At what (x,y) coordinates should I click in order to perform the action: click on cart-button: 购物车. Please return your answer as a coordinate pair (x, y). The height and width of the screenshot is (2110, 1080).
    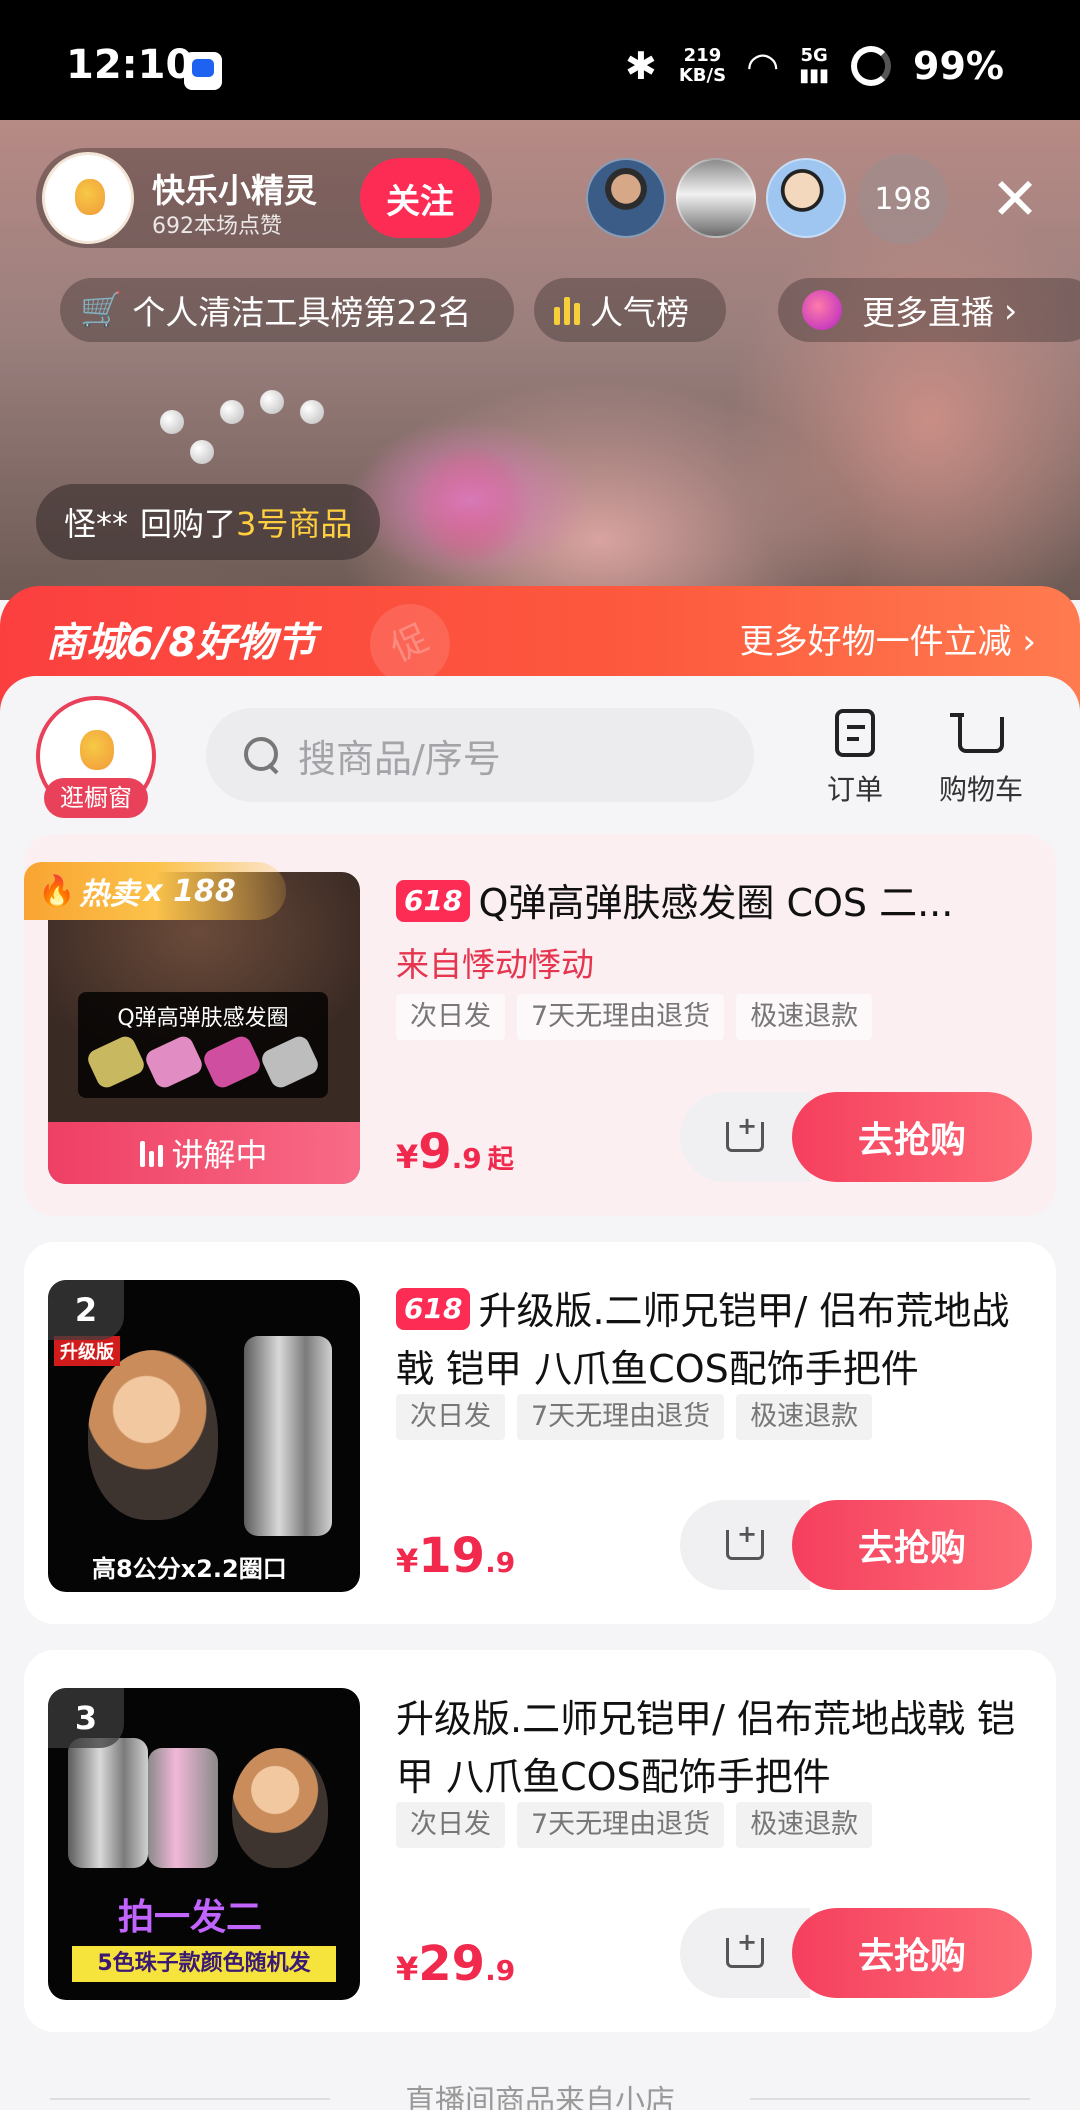
    Looking at the image, I should click on (981, 757).